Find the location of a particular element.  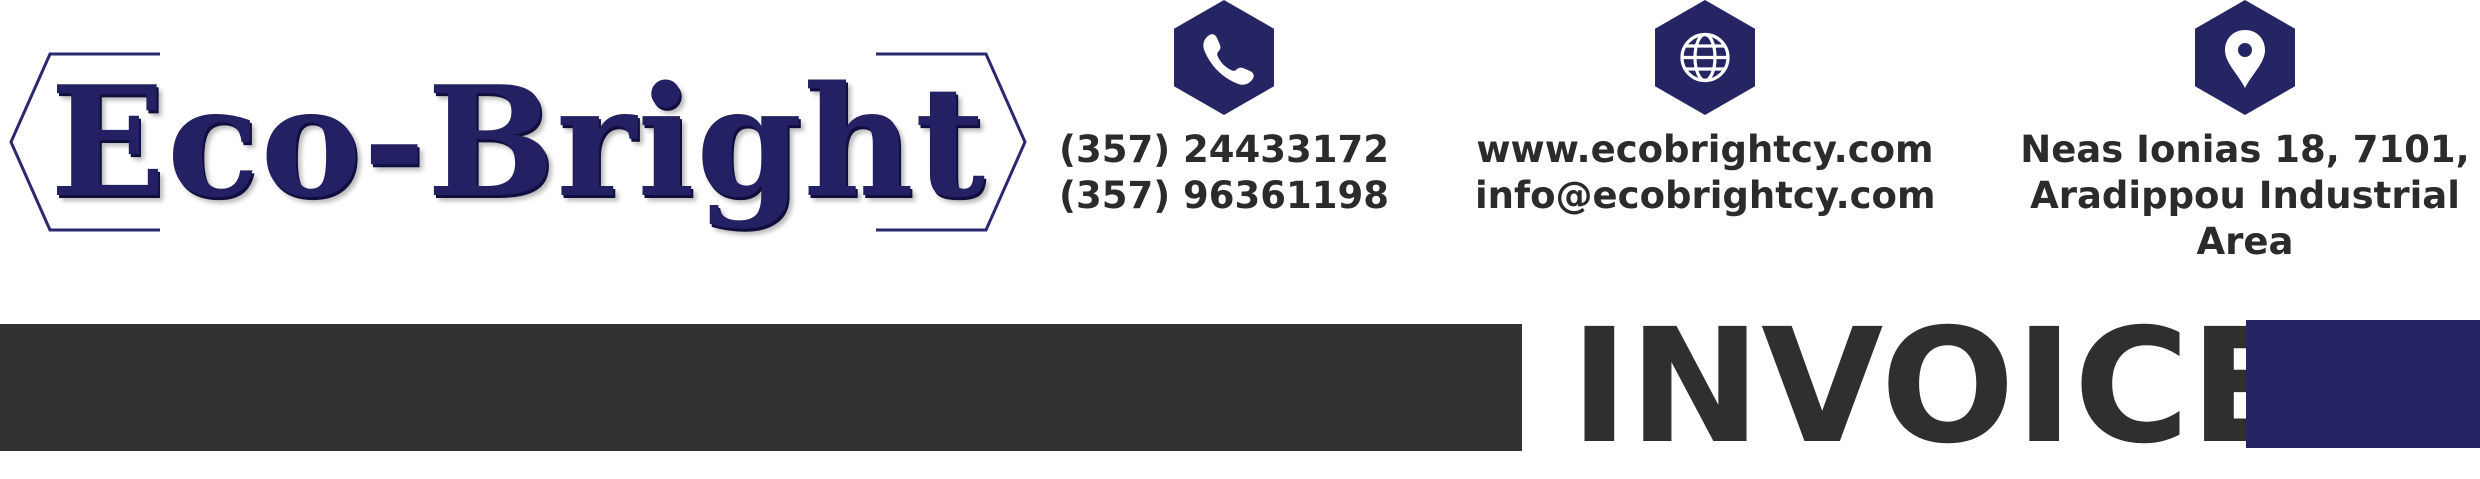

phone-number-2: (357) 96361198 is located at coordinates (1224, 196).